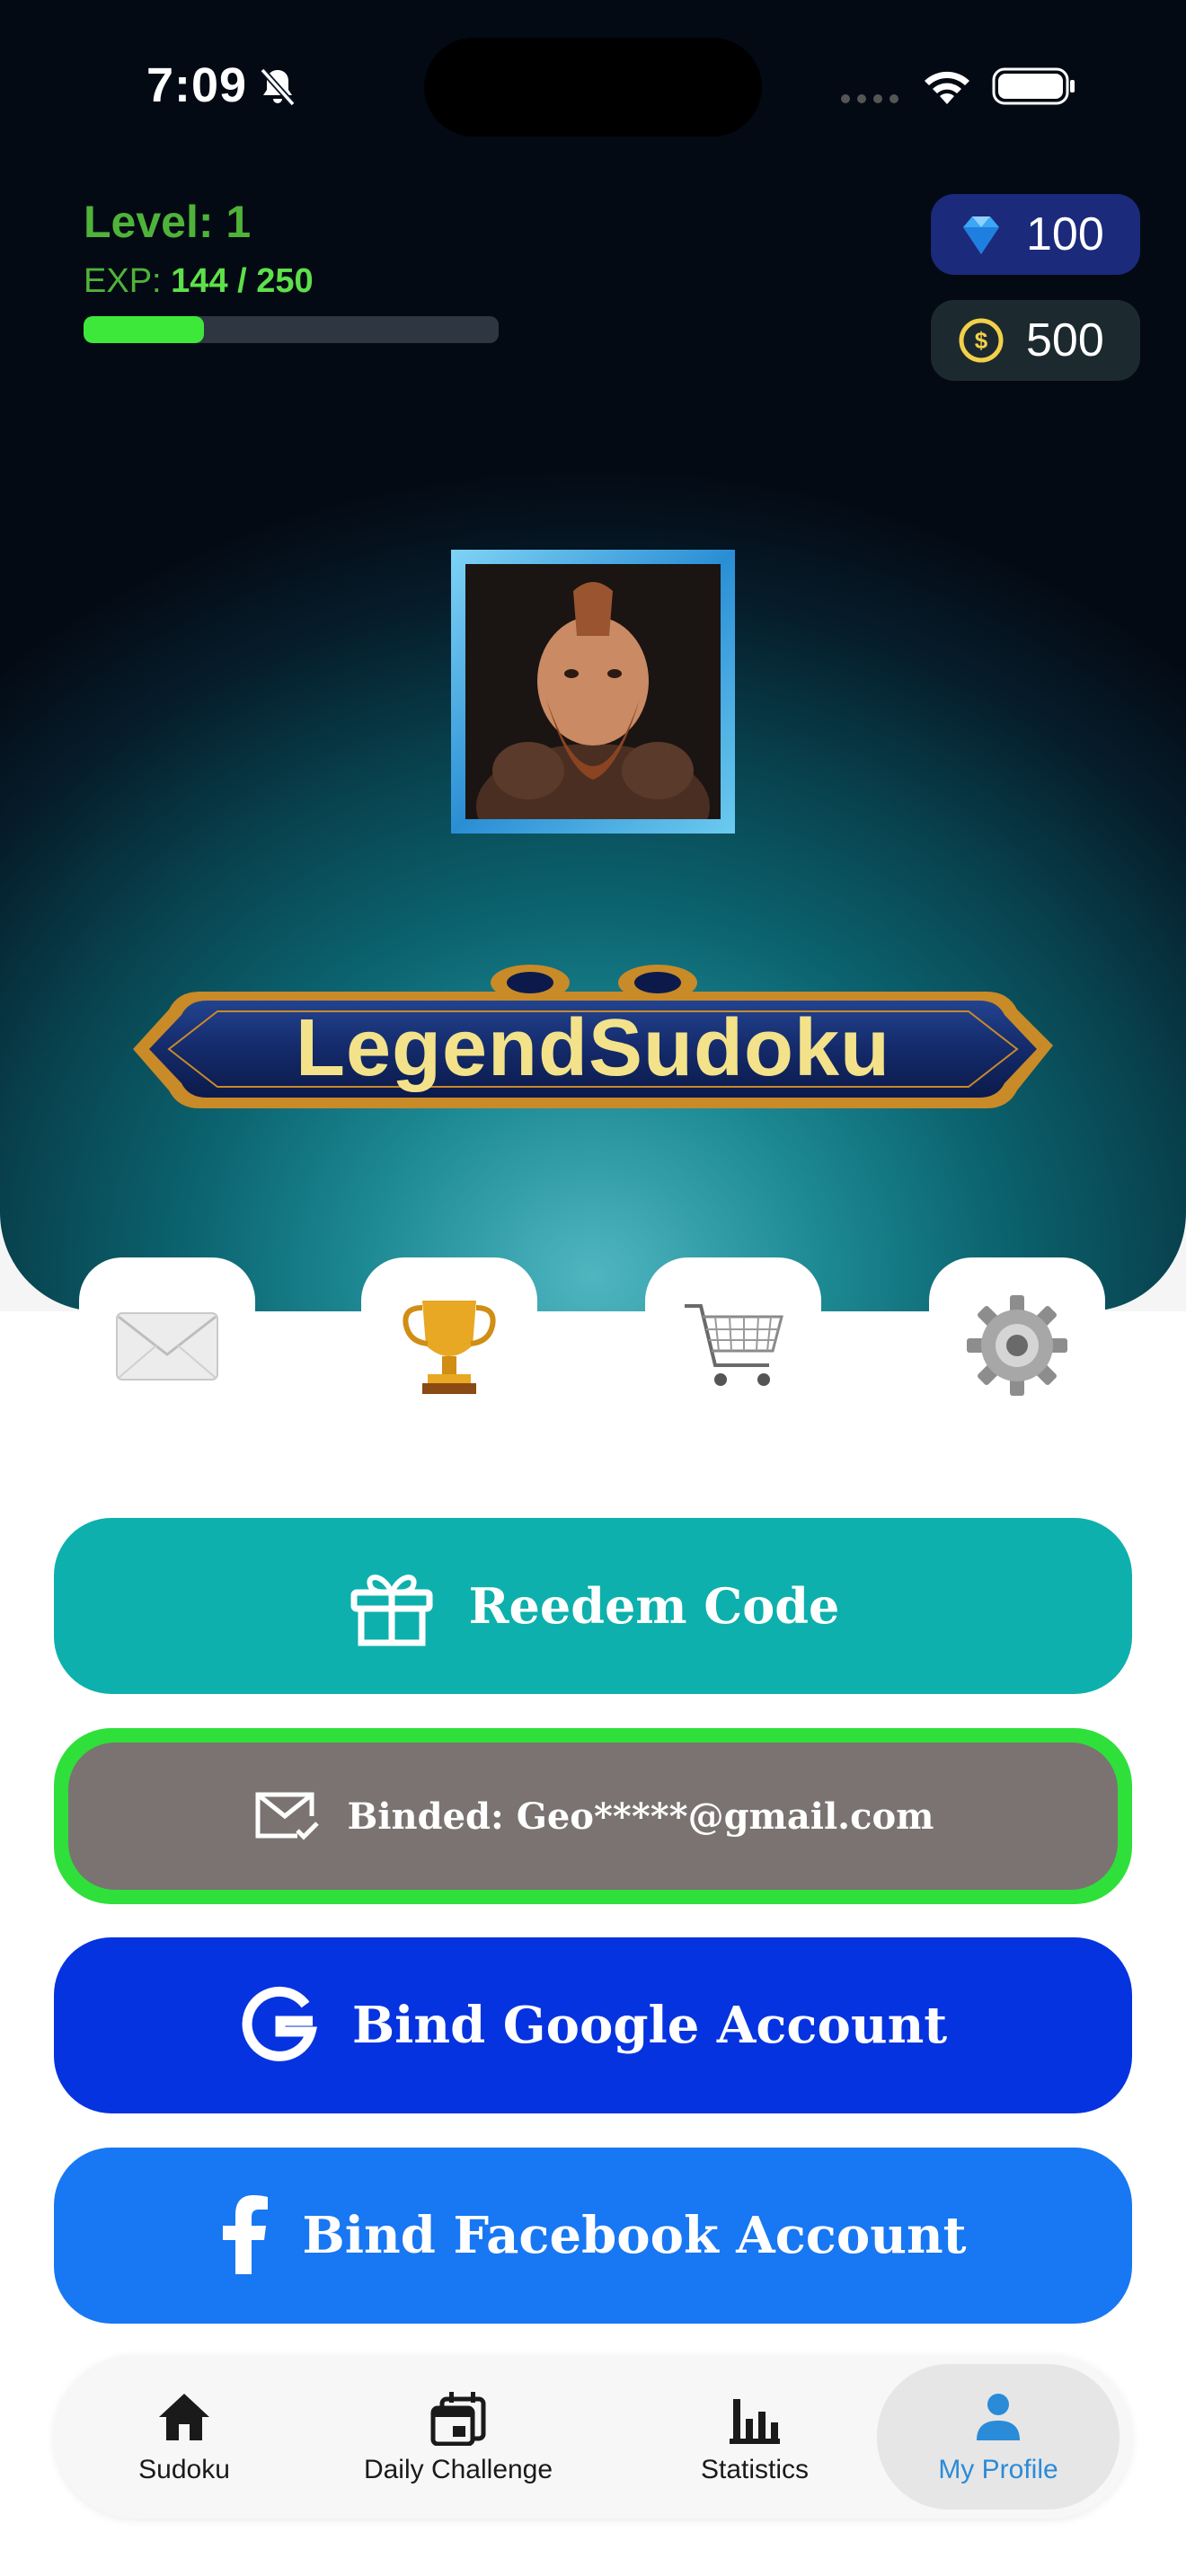  What do you see at coordinates (1017, 1345) in the screenshot?
I see `gear-icon` at bounding box center [1017, 1345].